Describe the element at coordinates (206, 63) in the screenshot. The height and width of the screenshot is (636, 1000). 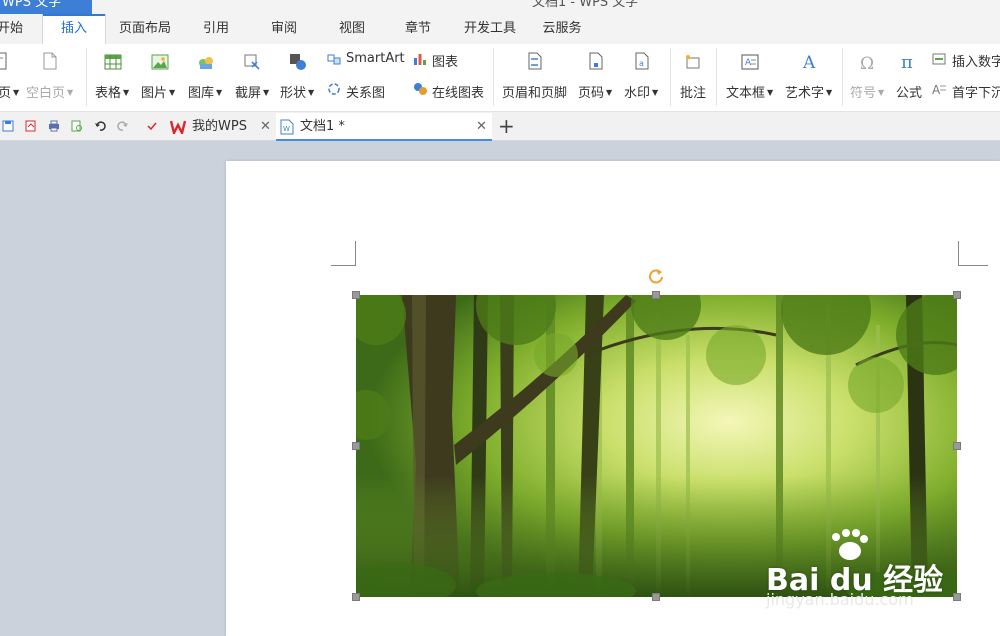
I see `gallery-icon` at that location.